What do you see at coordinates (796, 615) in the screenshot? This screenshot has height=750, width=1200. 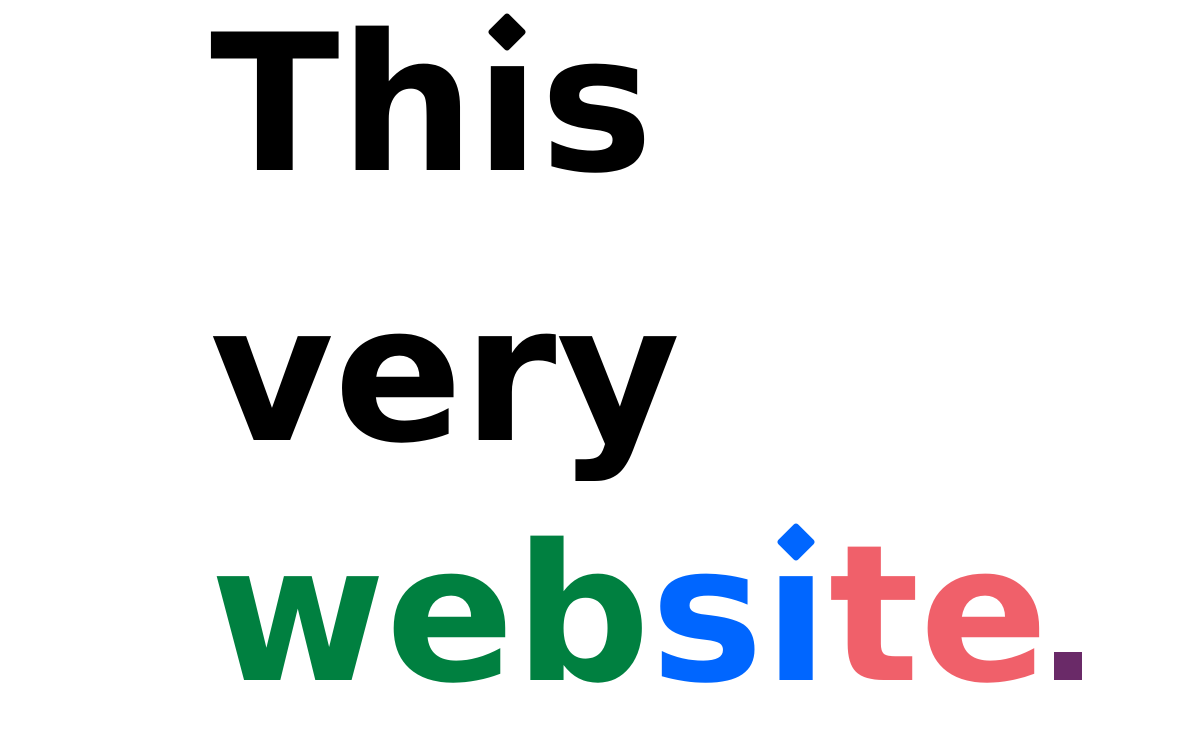 I see `headline-website-i: ı` at bounding box center [796, 615].